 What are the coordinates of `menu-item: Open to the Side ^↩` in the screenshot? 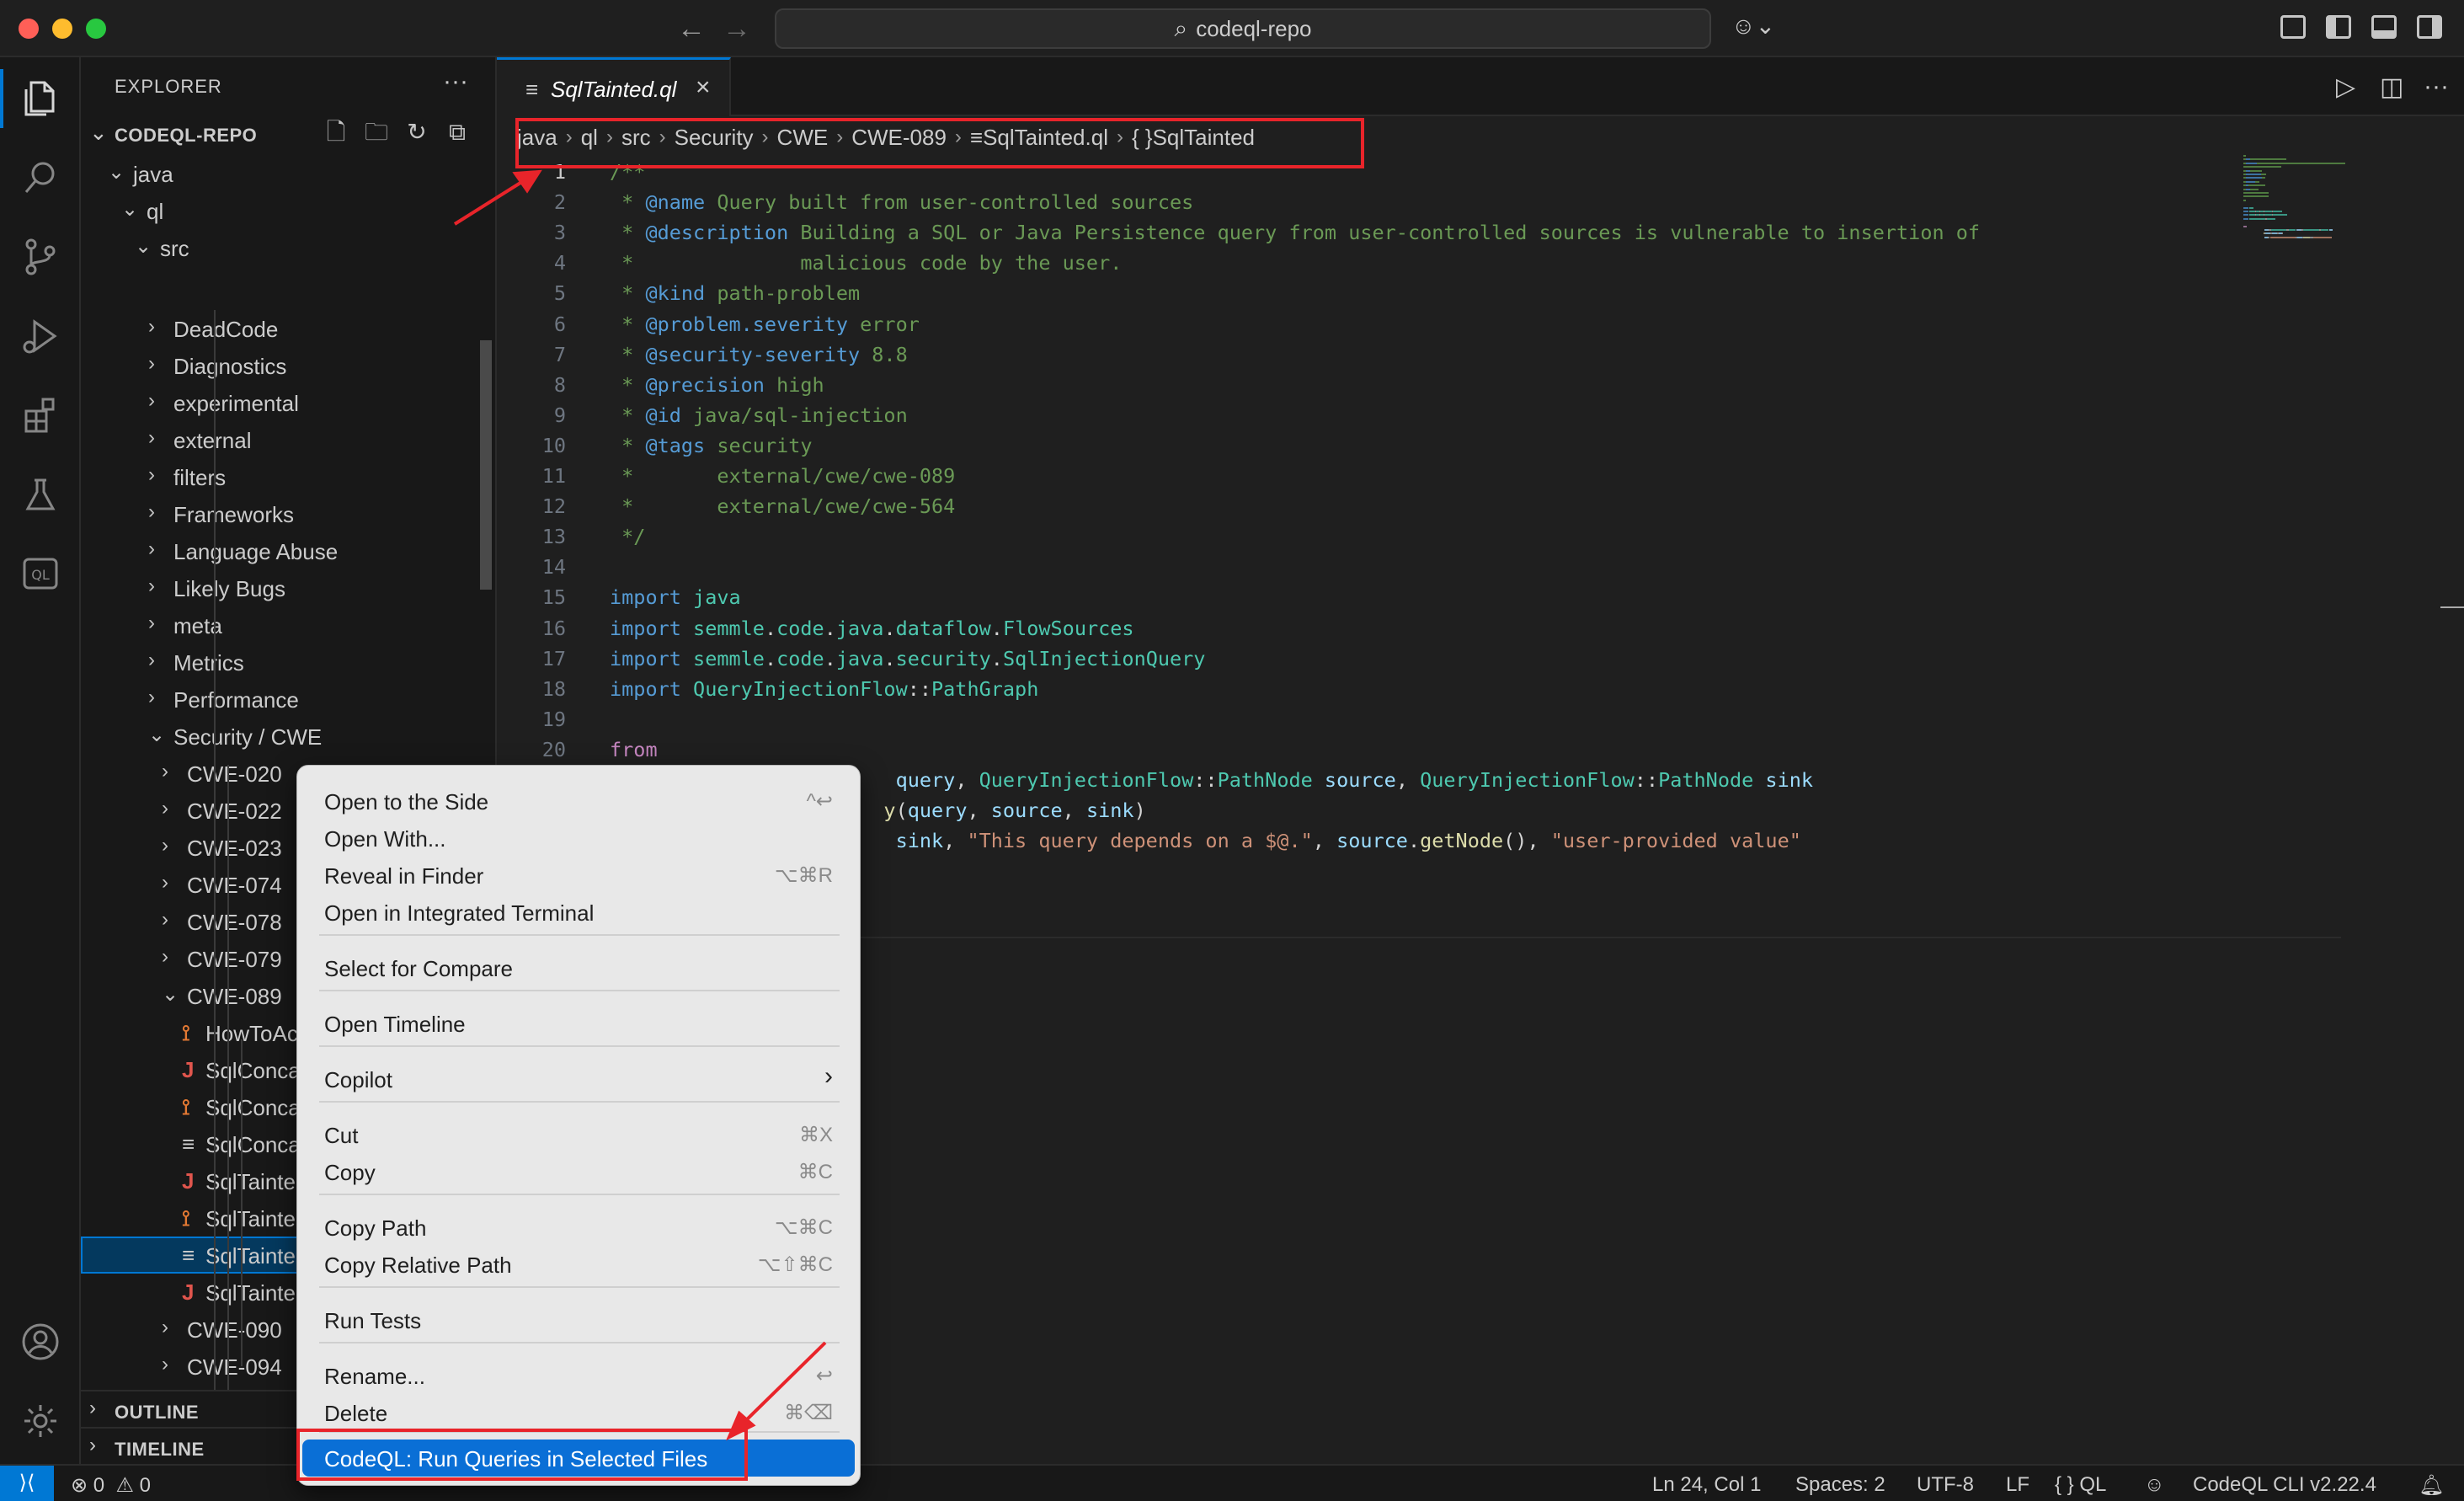 It's located at (578, 801).